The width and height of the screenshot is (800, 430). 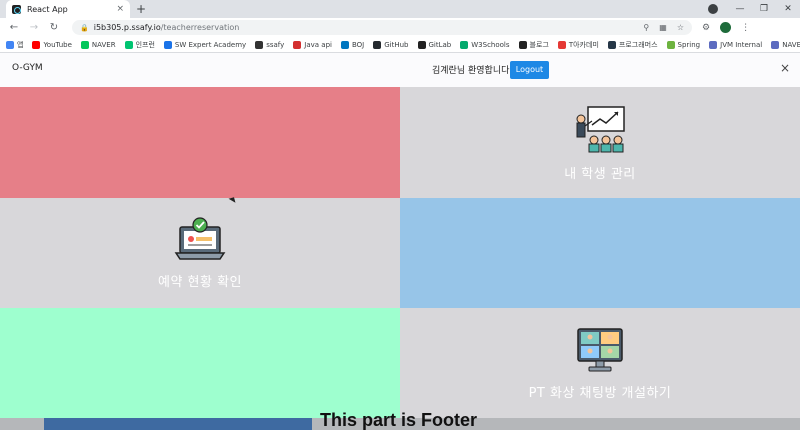 What do you see at coordinates (689, 44) in the screenshot?
I see `bookmark-label: Spring` at bounding box center [689, 44].